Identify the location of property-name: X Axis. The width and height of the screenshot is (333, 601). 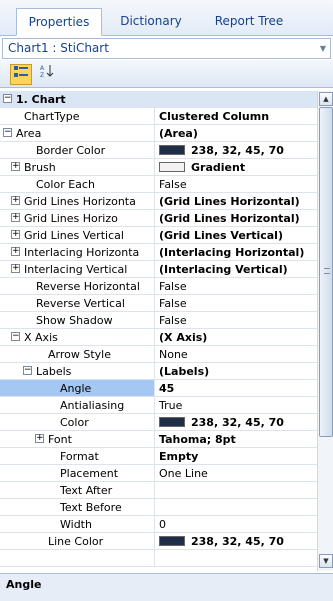
(41, 337).